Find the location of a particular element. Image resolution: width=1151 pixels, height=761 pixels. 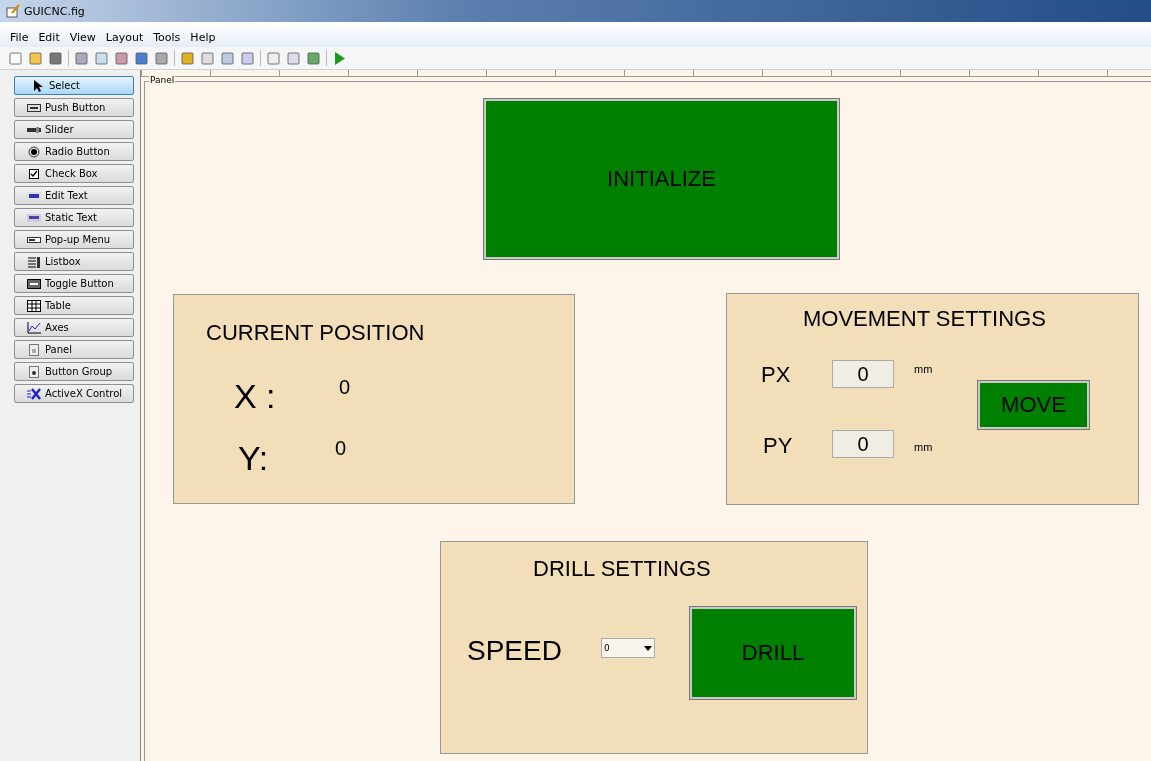

axes-icon is located at coordinates (34, 327).